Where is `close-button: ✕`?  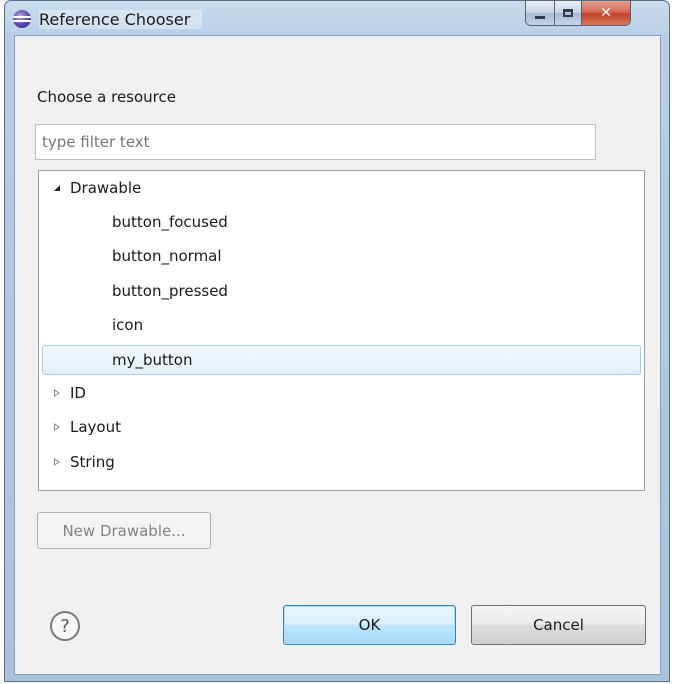
close-button: ✕ is located at coordinates (606, 13).